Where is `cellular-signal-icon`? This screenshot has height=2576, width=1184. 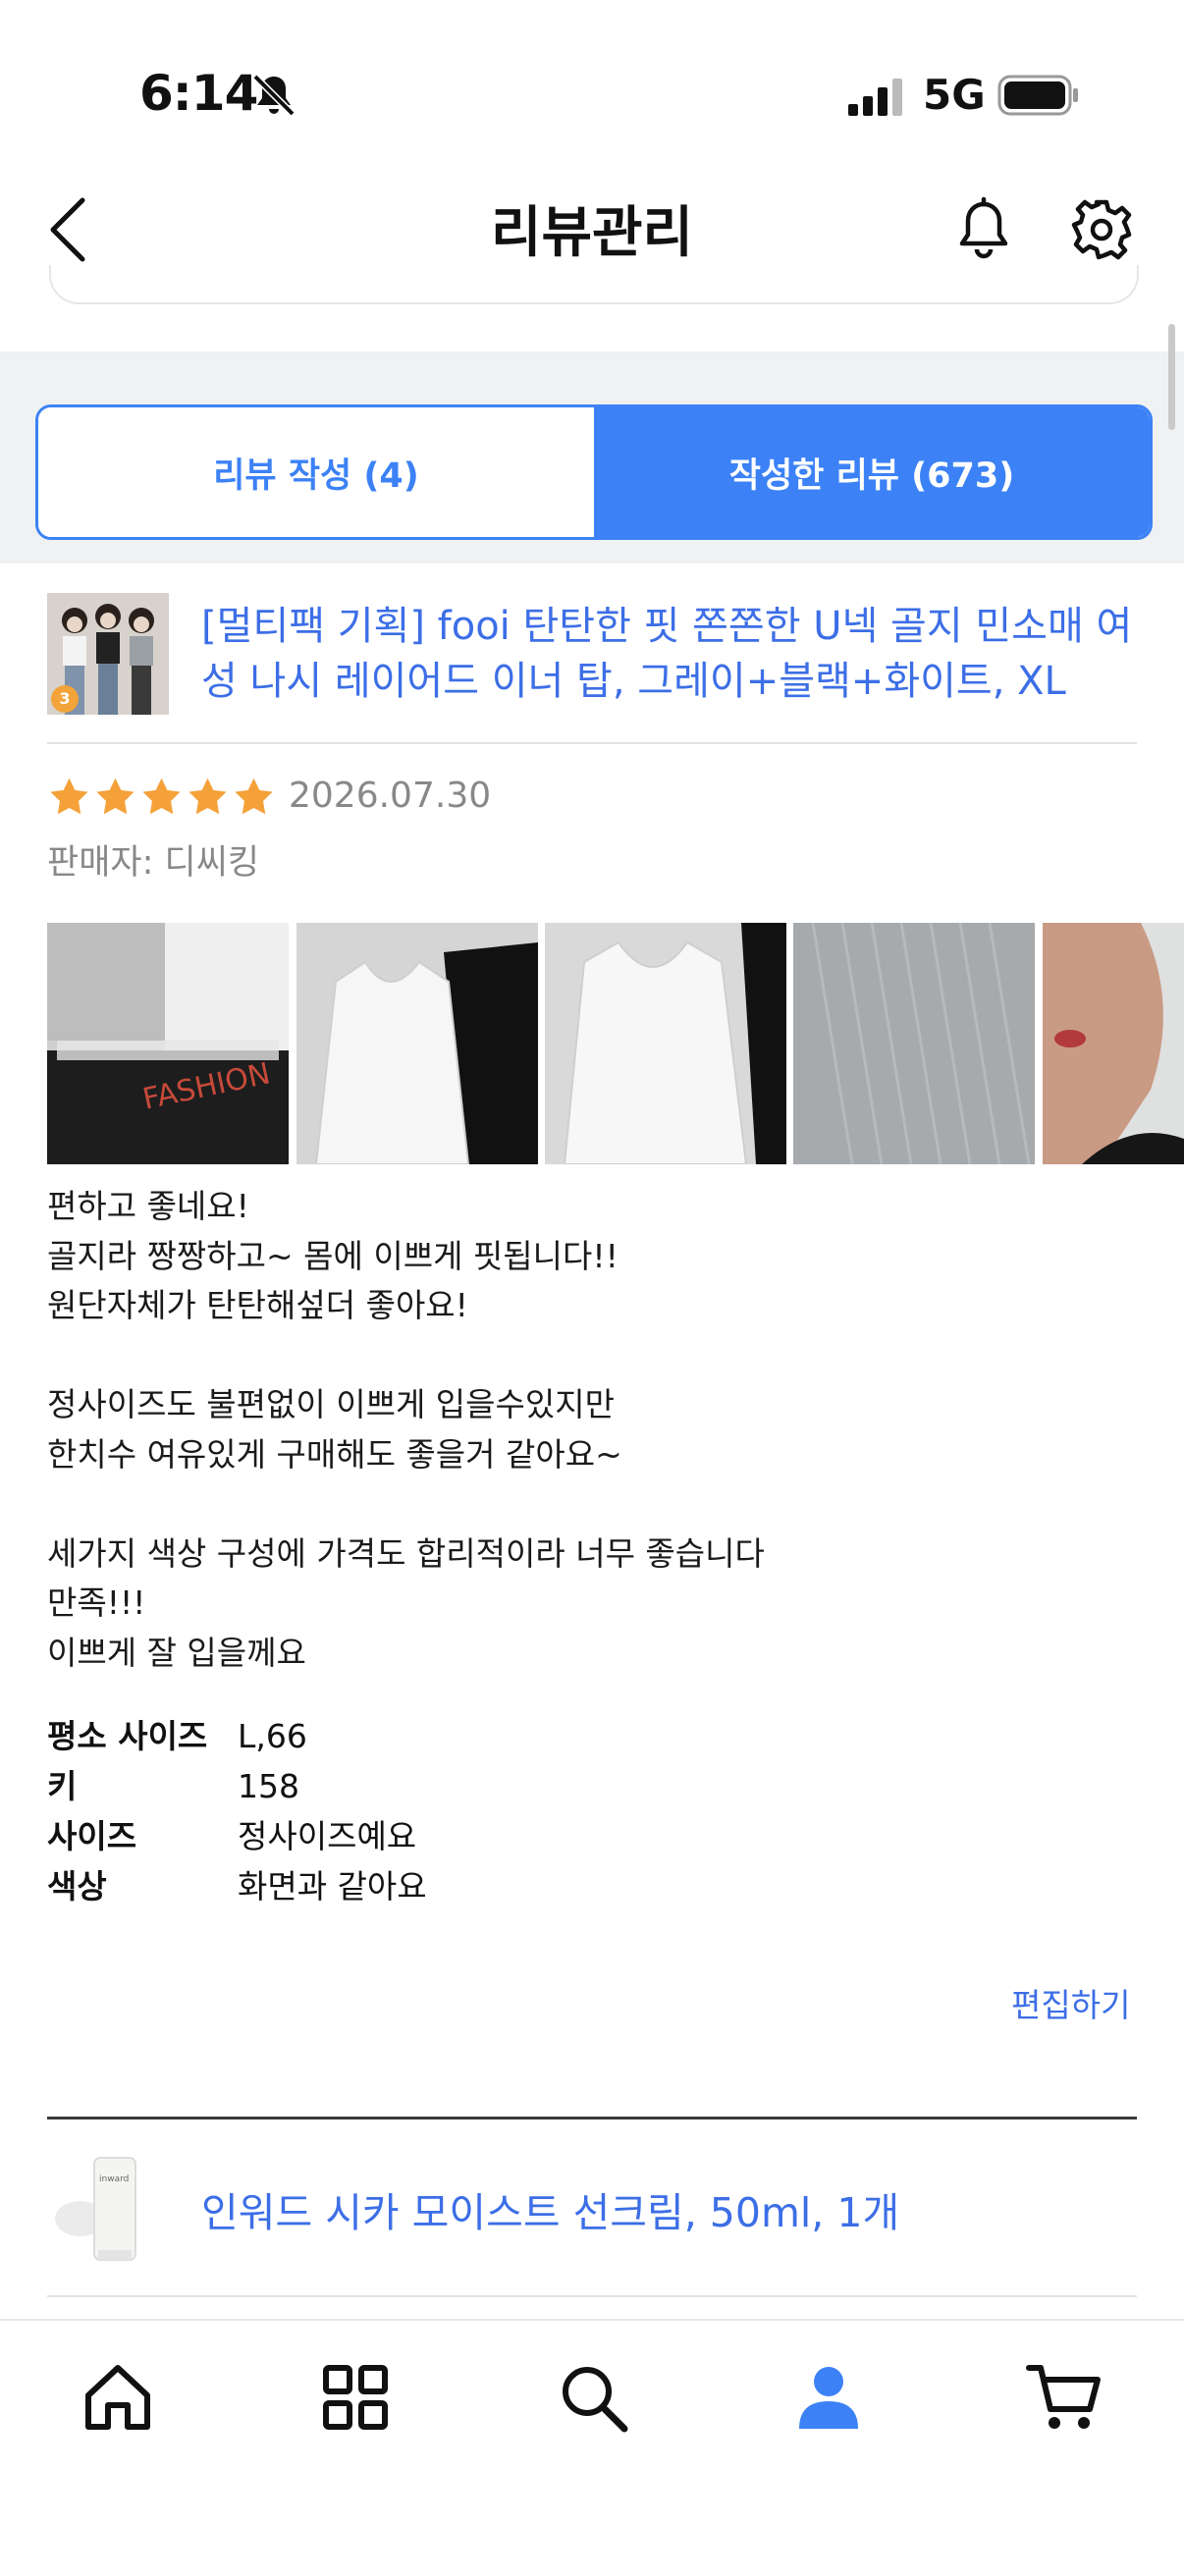
cellular-signal-icon is located at coordinates (875, 97).